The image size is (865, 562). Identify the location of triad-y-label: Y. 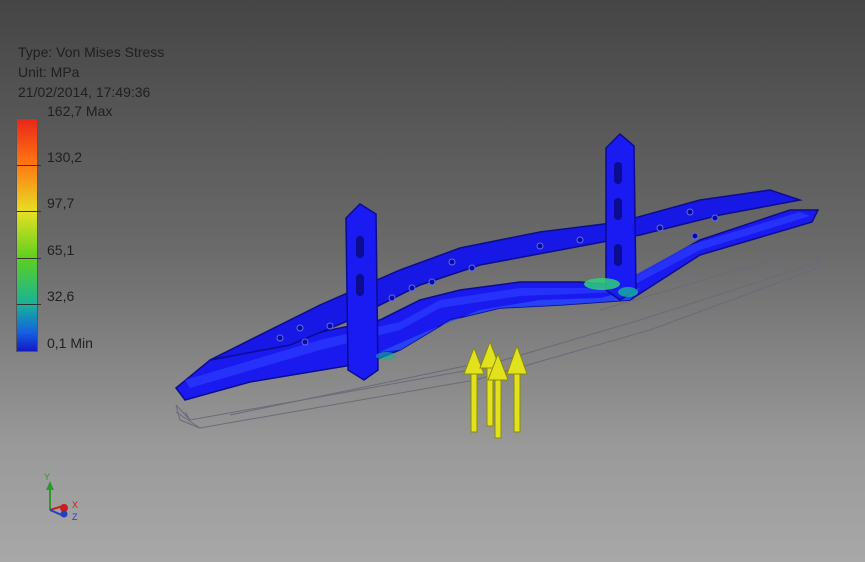
(47, 477).